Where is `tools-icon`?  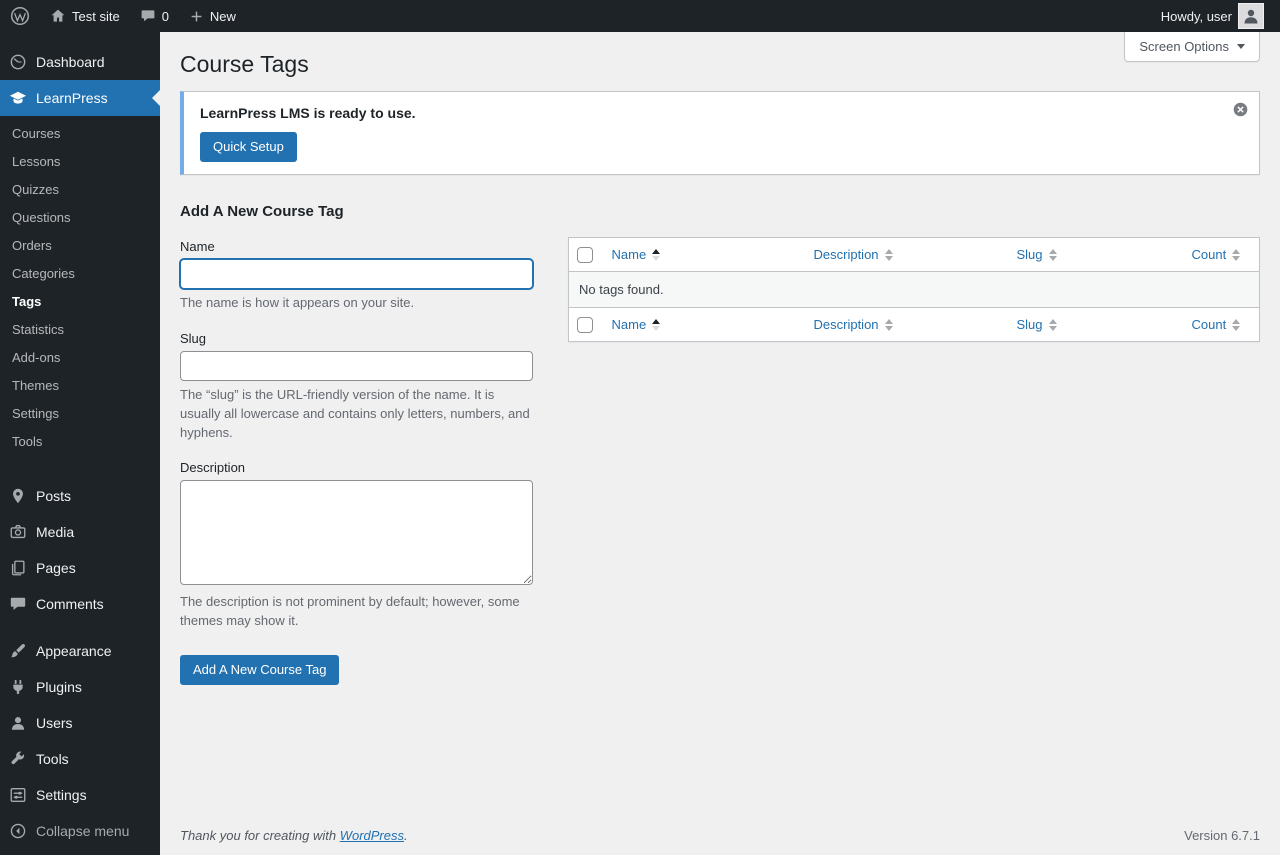 tools-icon is located at coordinates (18, 759).